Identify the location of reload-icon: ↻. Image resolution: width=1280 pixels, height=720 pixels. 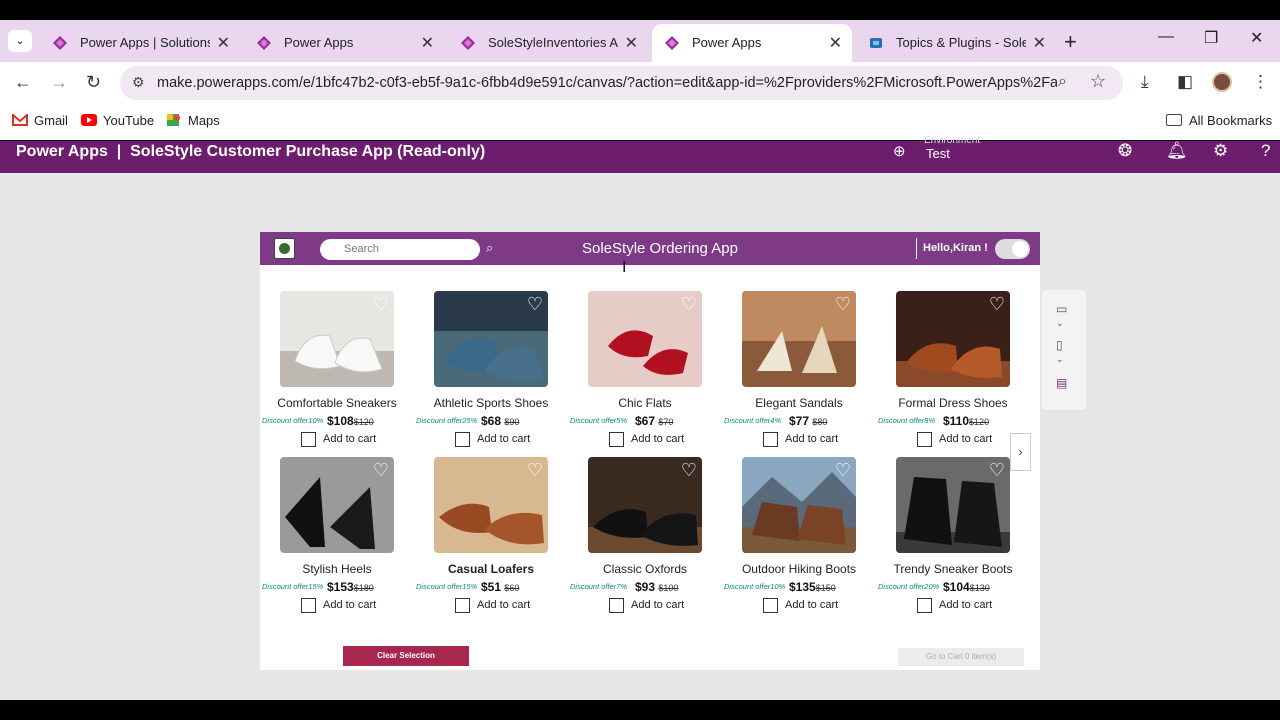
(93, 82).